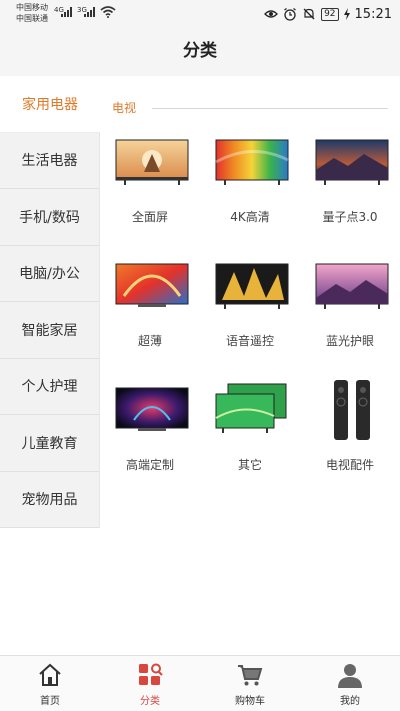 This screenshot has height=711, width=400. I want to click on product-label: 4K高清, so click(250, 217).